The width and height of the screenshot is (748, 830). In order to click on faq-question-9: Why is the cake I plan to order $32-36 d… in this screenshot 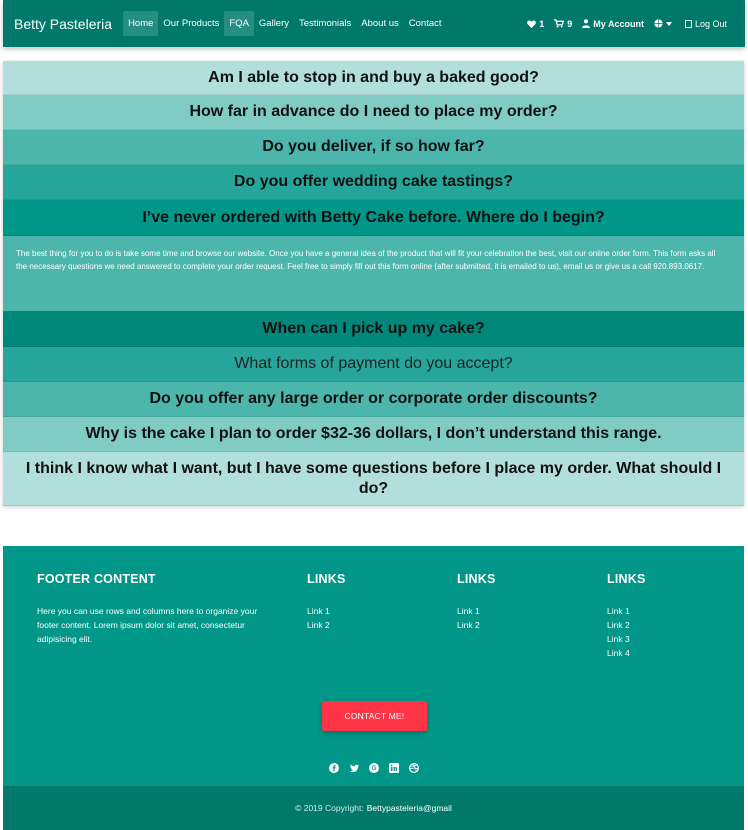, I will do `click(373, 434)`.